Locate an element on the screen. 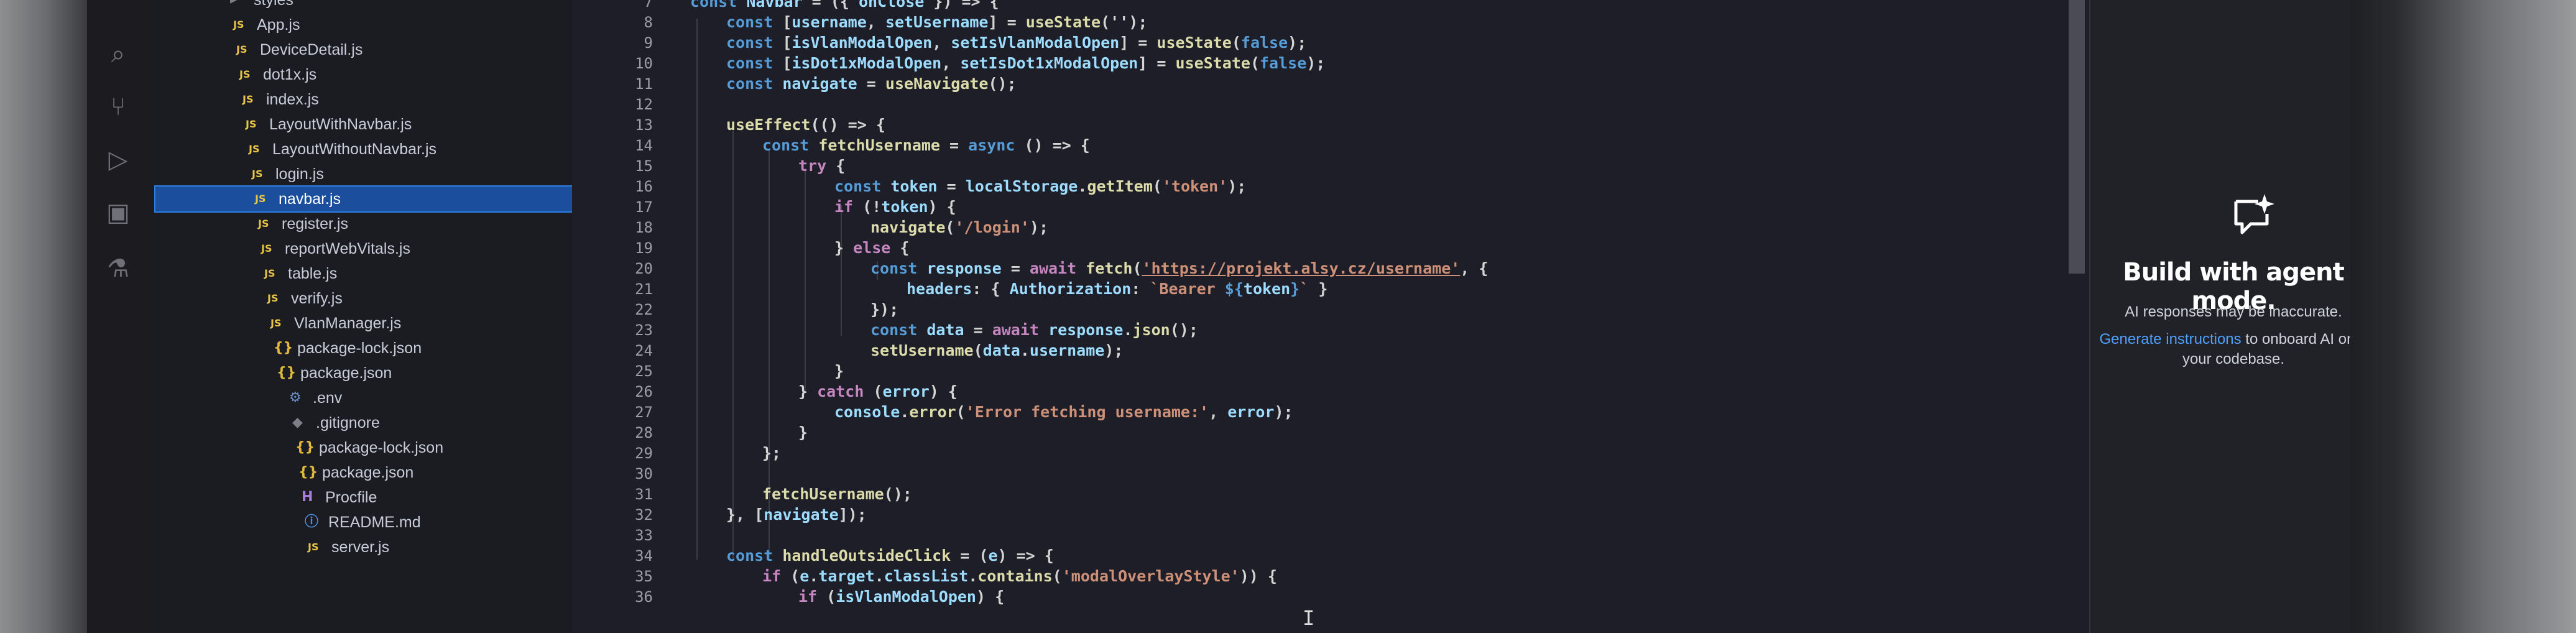 The height and width of the screenshot is (633, 2576). explorer-item: JS DeviceDetail.js is located at coordinates (363, 49).